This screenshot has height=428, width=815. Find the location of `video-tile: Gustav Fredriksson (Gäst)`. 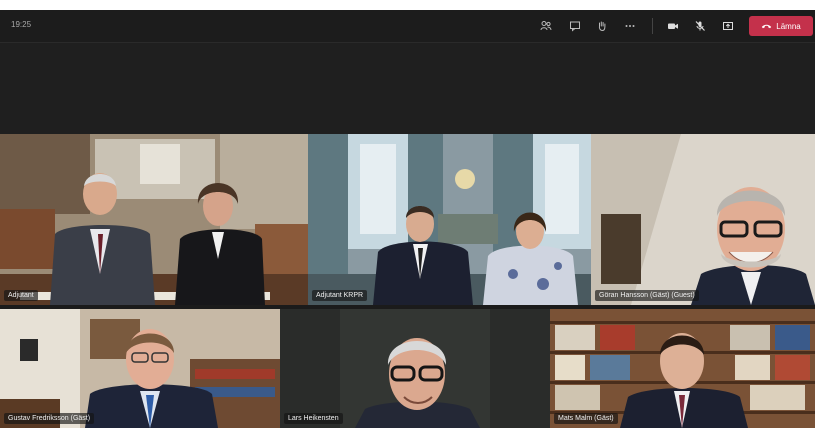

video-tile: Gustav Fredriksson (Gäst) is located at coordinates (140, 368).